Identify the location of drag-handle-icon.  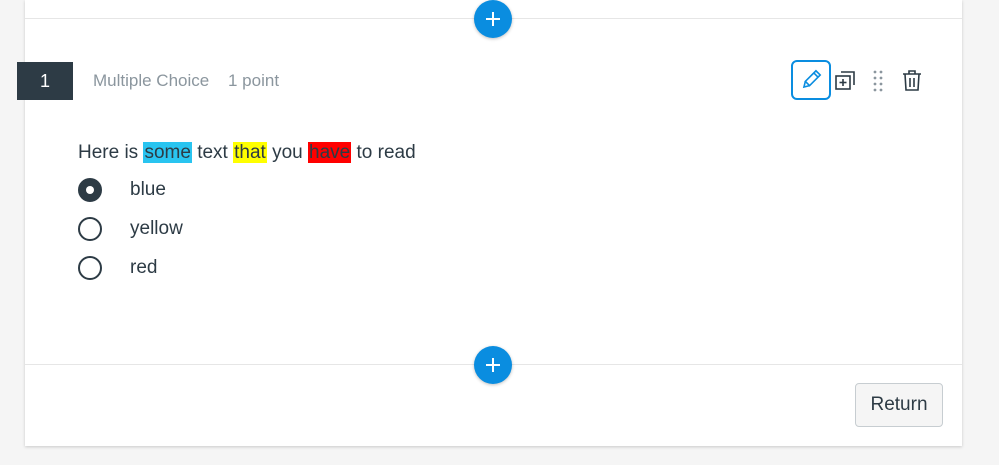
(878, 81).